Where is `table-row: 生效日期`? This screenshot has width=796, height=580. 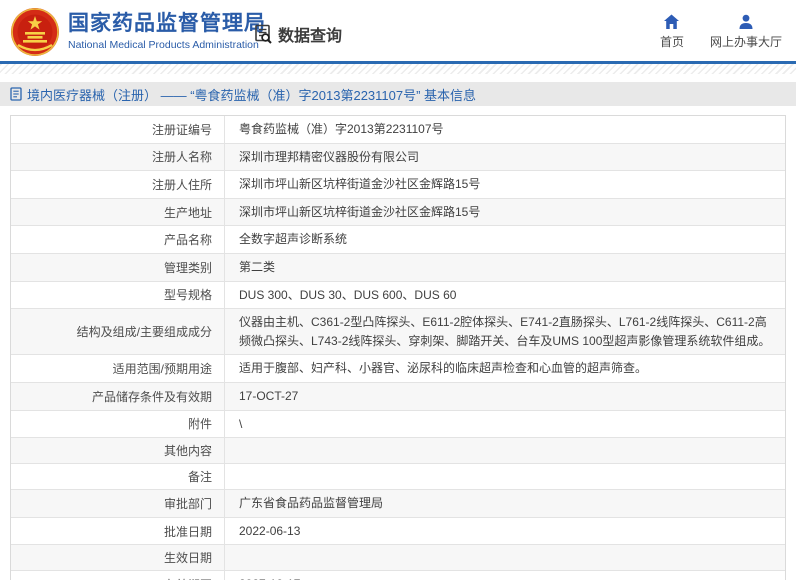 table-row: 生效日期 is located at coordinates (398, 558).